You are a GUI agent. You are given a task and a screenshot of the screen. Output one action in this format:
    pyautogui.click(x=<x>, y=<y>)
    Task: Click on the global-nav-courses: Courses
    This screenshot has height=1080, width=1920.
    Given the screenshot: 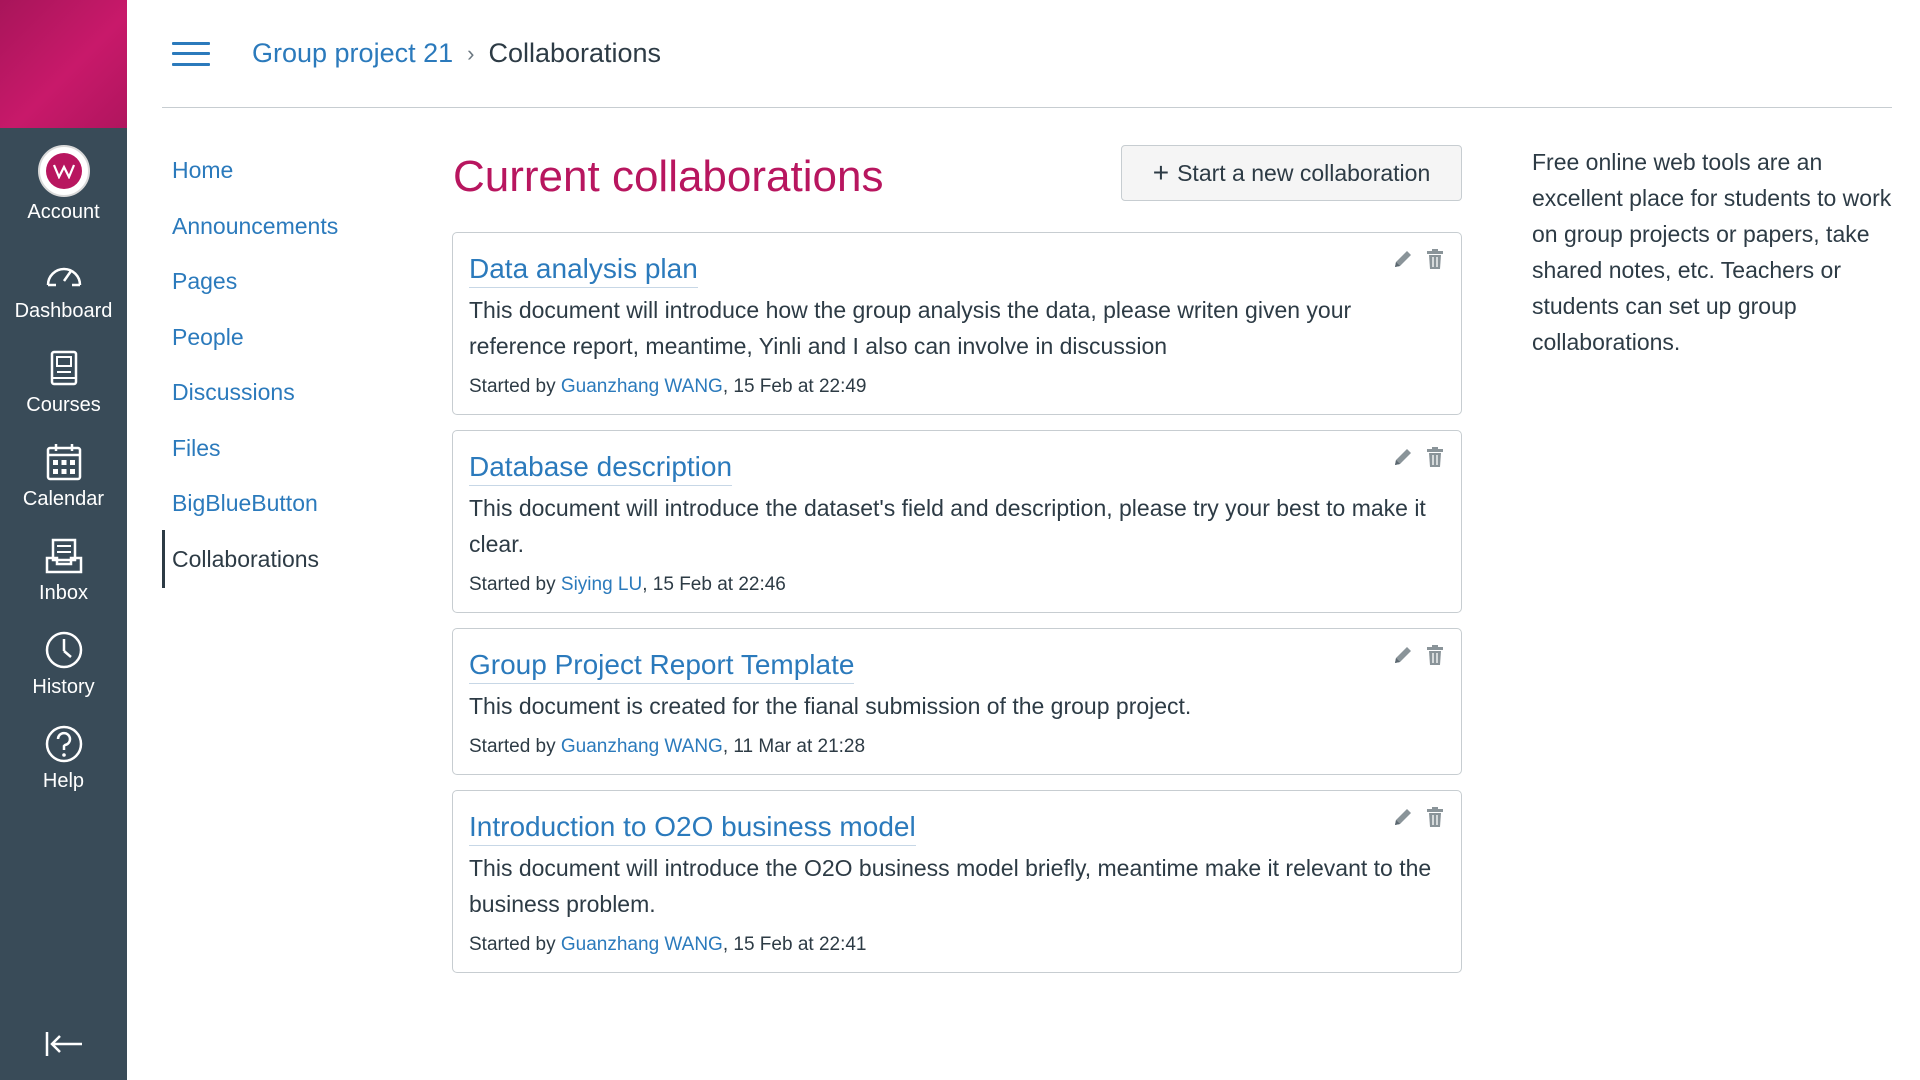 What is the action you would take?
    pyautogui.click(x=63, y=381)
    